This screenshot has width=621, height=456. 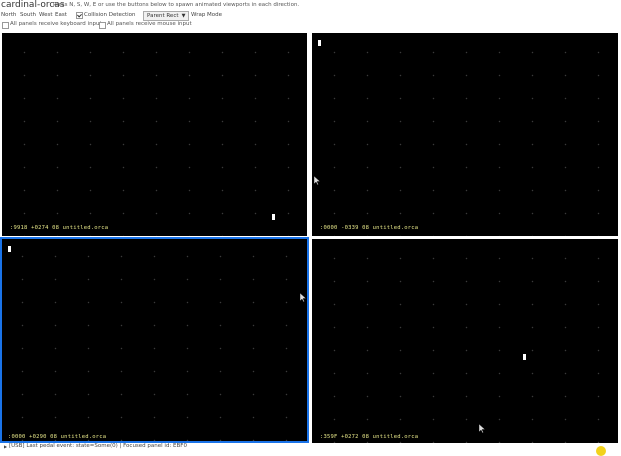 I want to click on viewport-status: :0000 -0339 08 untitled.orca, so click(x=369, y=228).